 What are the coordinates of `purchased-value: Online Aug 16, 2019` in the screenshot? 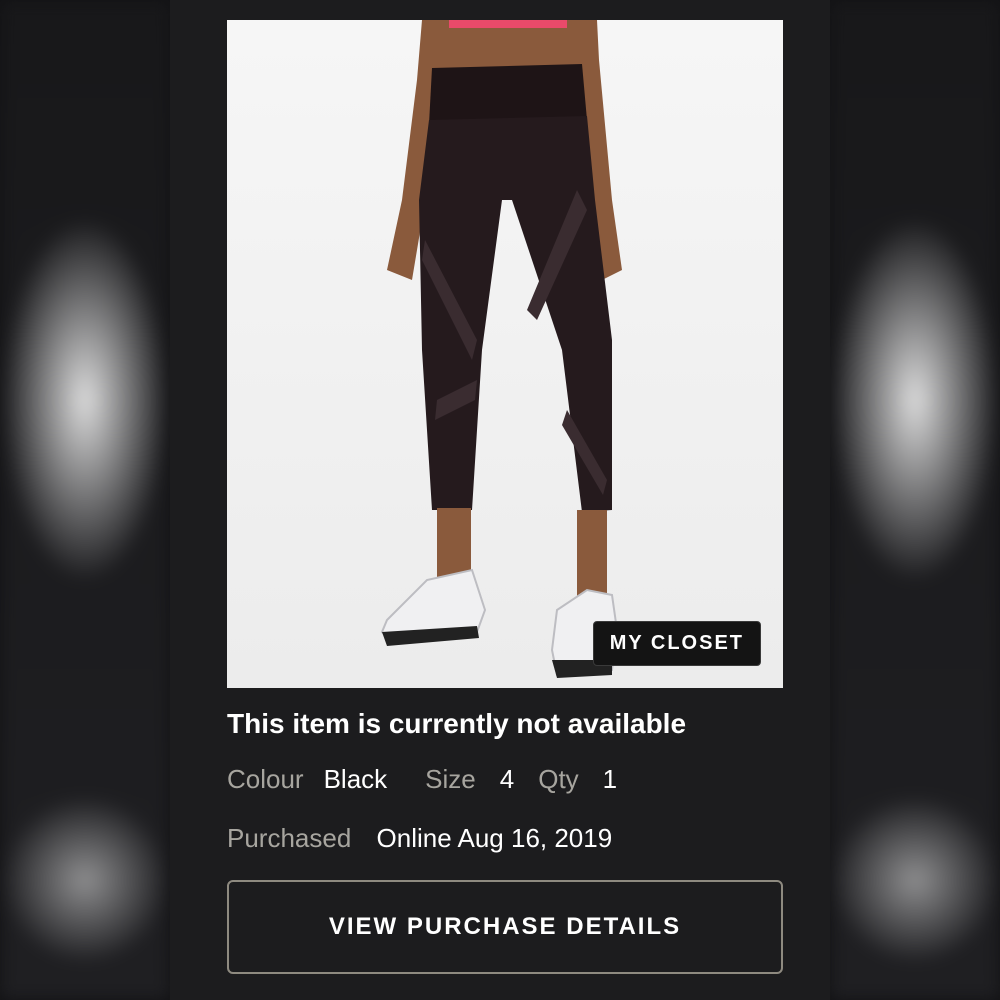 It's located at (494, 838).